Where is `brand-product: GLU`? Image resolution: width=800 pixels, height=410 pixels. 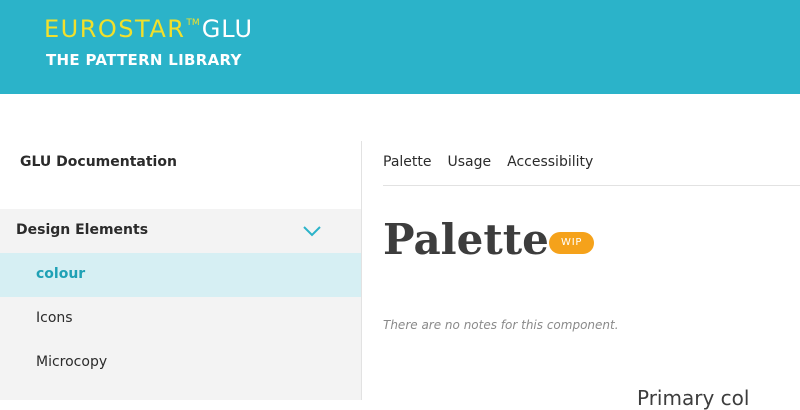 brand-product: GLU is located at coordinates (227, 29).